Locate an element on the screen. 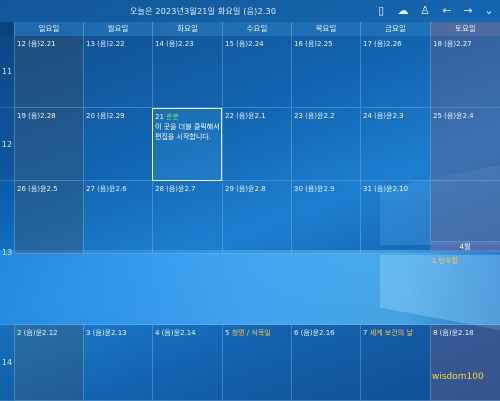  day-cell: 25 (음)윤2.4 is located at coordinates (465, 144).